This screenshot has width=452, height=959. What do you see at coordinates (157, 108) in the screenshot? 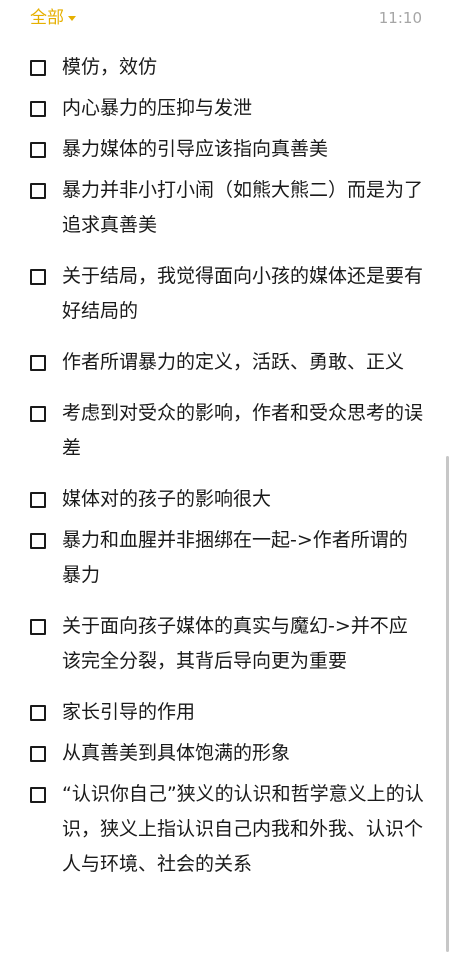
I see `task-text: 内心暴力的压抑与发泄` at bounding box center [157, 108].